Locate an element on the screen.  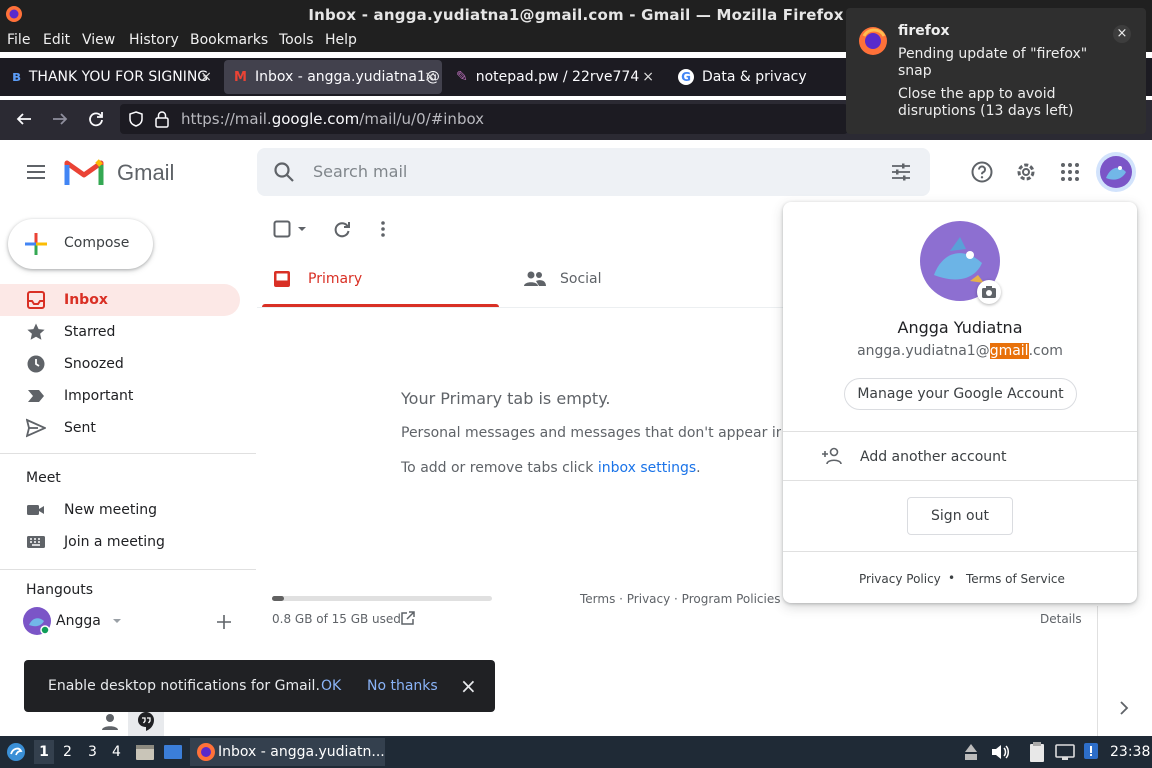
desktop-icon is located at coordinates (173, 752).